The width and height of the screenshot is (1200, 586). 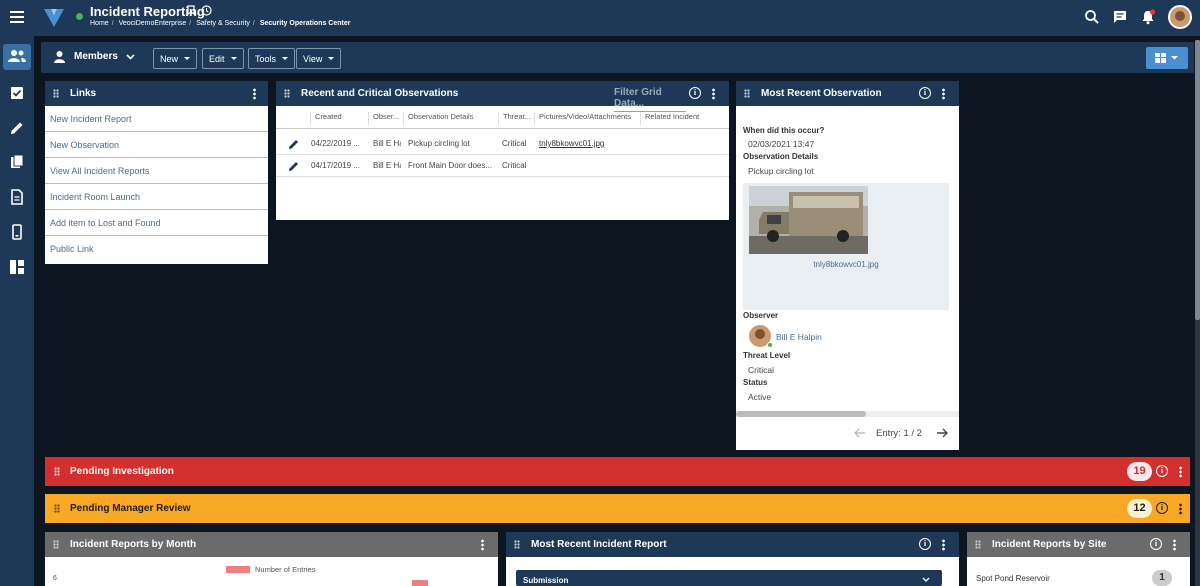 What do you see at coordinates (1120, 17) in the screenshot?
I see `chat-icon` at bounding box center [1120, 17].